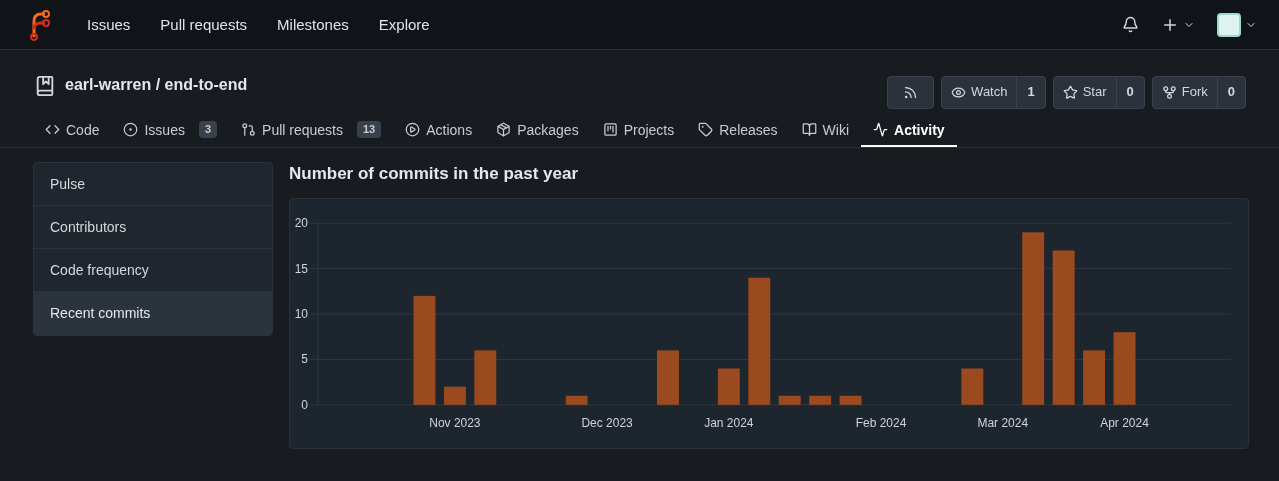 This screenshot has width=1279, height=481. What do you see at coordinates (881, 423) in the screenshot?
I see `x-tick-label: Feb 2024` at bounding box center [881, 423].